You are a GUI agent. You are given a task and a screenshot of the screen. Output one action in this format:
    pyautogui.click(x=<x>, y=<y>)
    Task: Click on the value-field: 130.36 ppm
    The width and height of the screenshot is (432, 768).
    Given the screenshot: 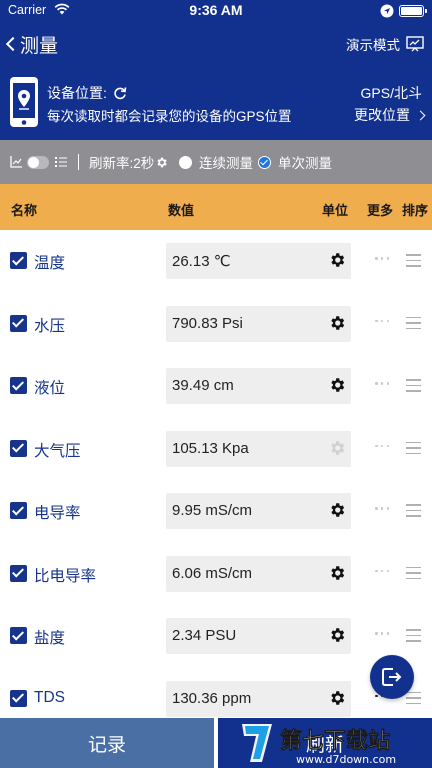 What is the action you would take?
    pyautogui.click(x=258, y=698)
    